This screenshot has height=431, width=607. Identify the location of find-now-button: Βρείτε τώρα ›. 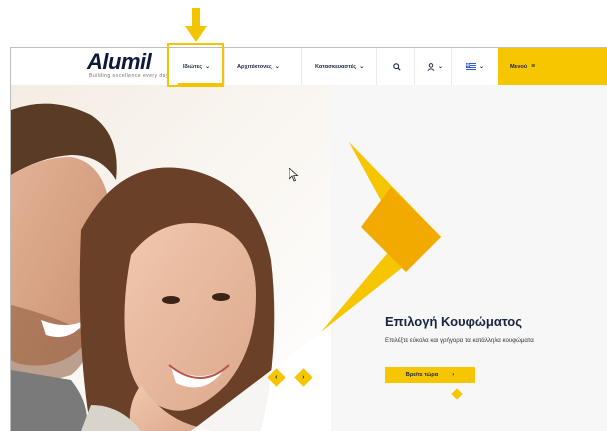
(430, 375).